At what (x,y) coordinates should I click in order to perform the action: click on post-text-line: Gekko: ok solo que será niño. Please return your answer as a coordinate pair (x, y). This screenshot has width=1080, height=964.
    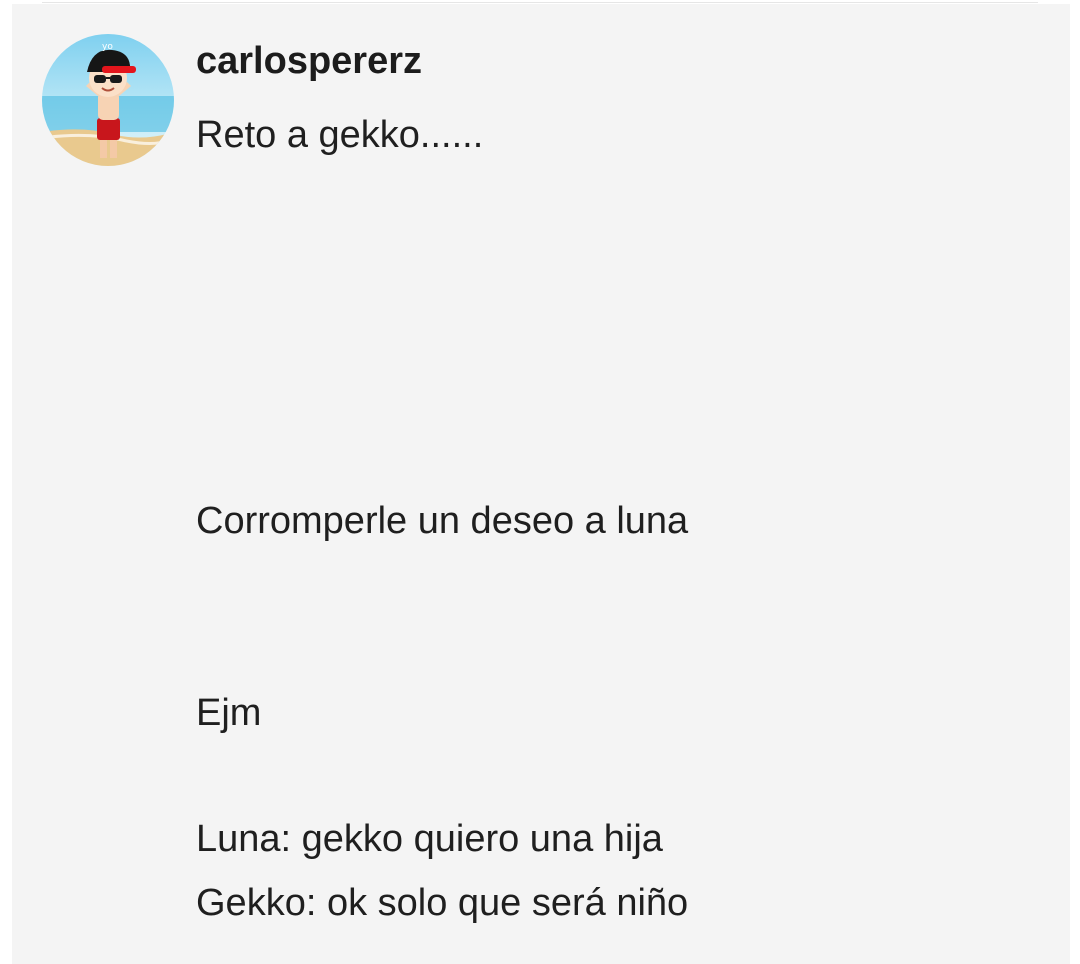
    Looking at the image, I should click on (442, 903).